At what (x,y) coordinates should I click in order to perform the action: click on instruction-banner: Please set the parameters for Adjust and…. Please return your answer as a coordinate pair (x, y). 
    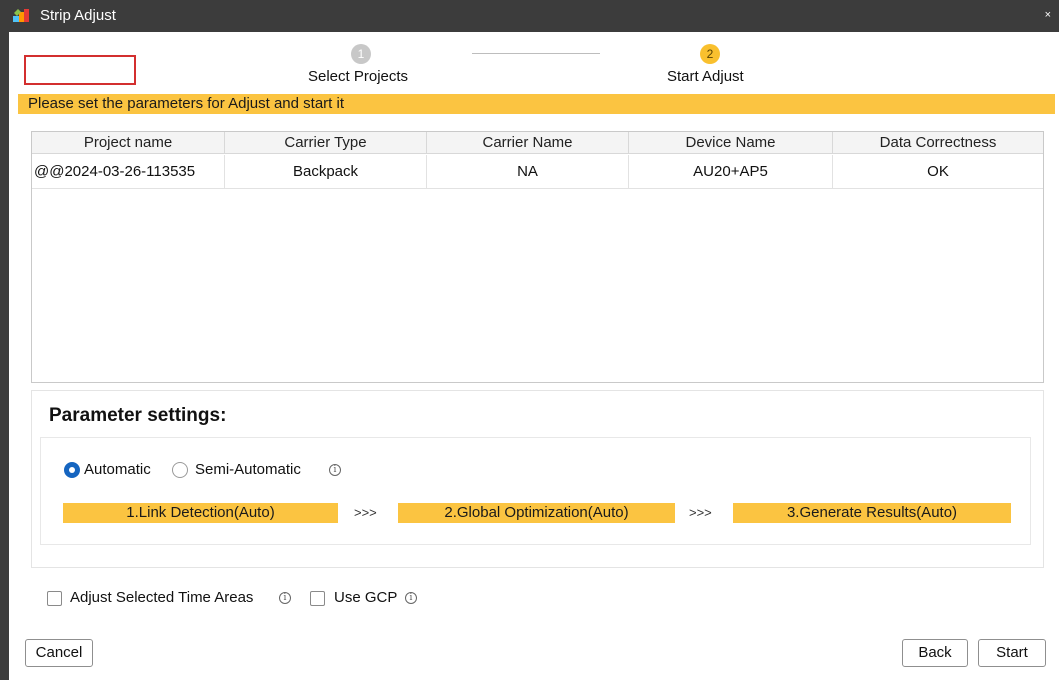
    Looking at the image, I should click on (536, 104).